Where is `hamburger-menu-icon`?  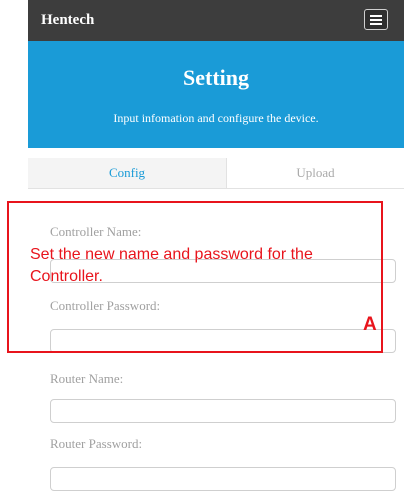 hamburger-menu-icon is located at coordinates (376, 19).